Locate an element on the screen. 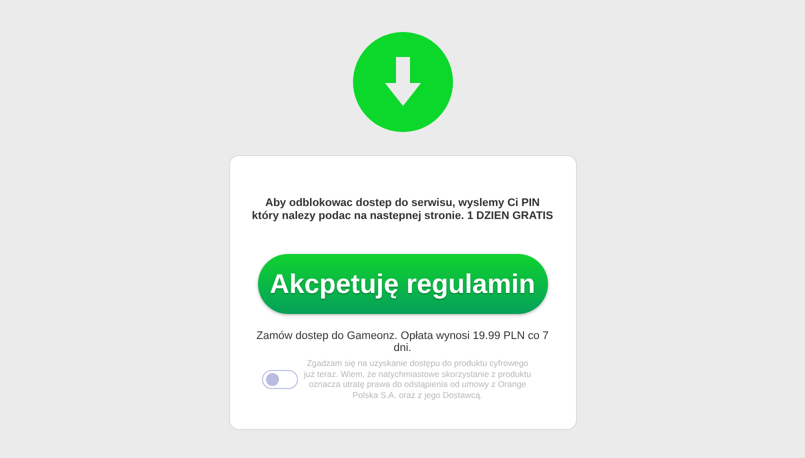 This screenshot has height=458, width=805. intro-text: Aby odblokowac dostep do serwisu, wyslemy Ci PIN który nalezy podac na nastepnej stronie. 1 DZIEN GRATIS is located at coordinates (403, 210).